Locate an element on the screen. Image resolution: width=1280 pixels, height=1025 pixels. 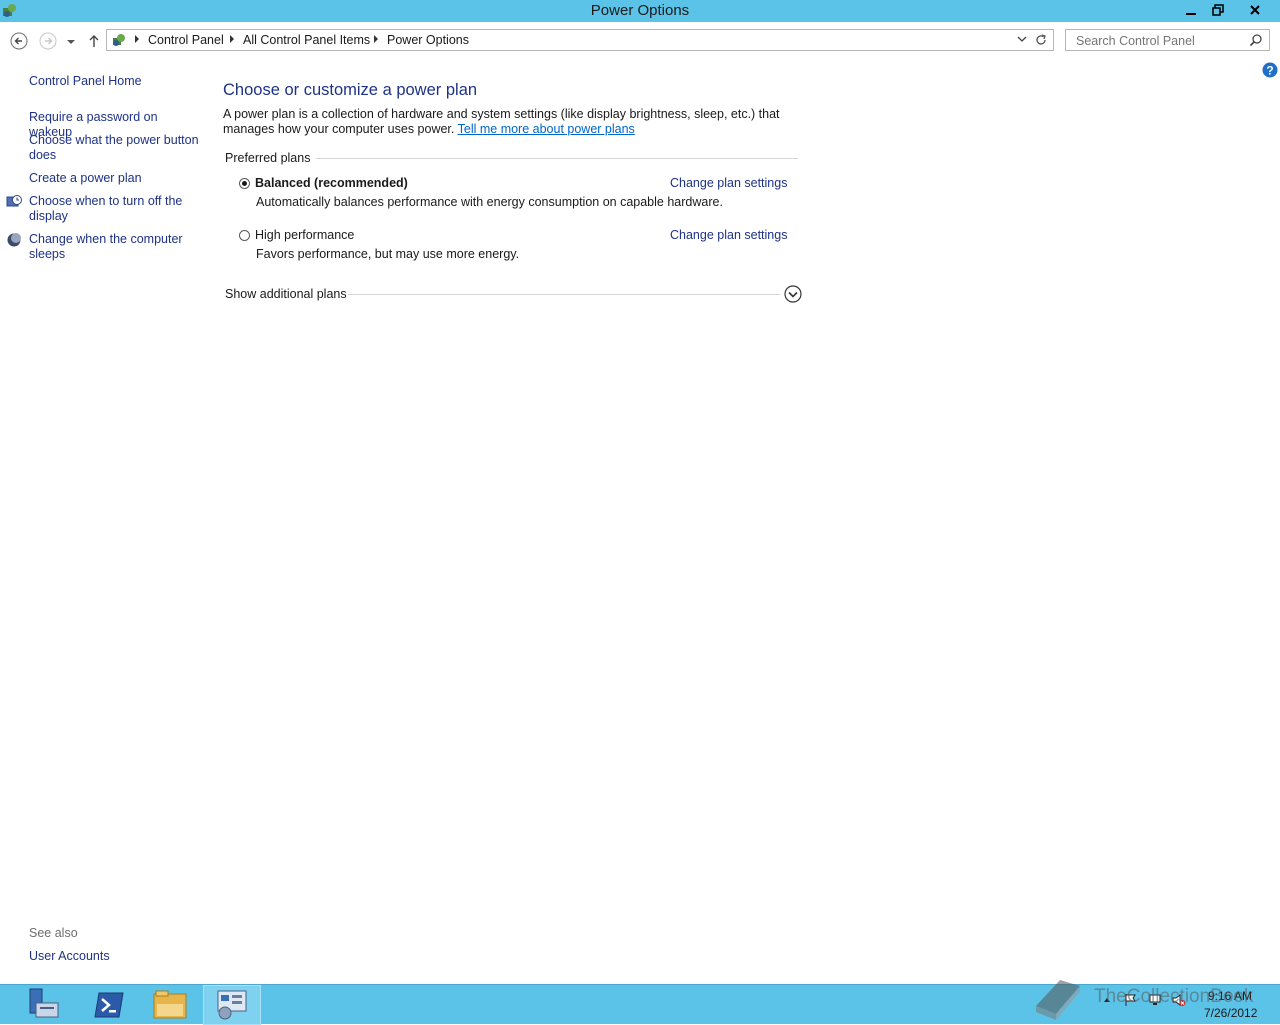
file-explorer-icon is located at coordinates (170, 1004).